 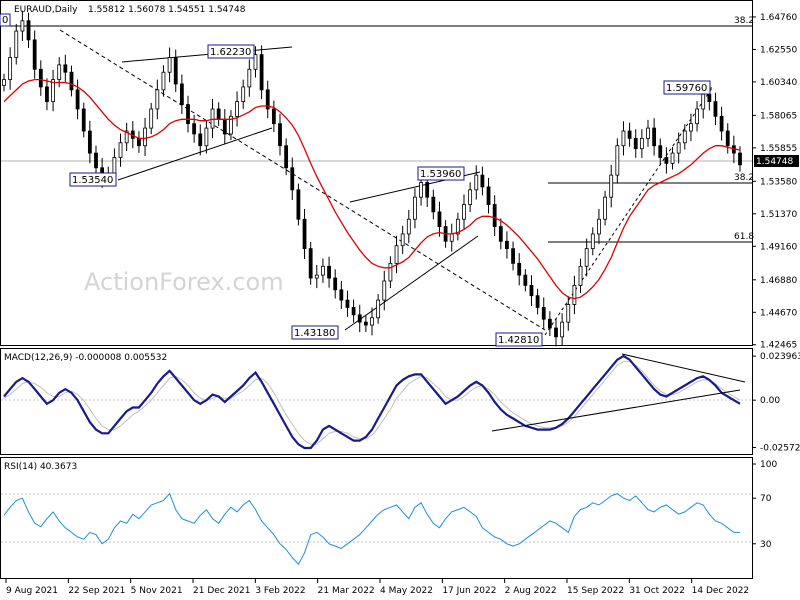 I want to click on swing-label-5: 1.42810, so click(x=519, y=339).